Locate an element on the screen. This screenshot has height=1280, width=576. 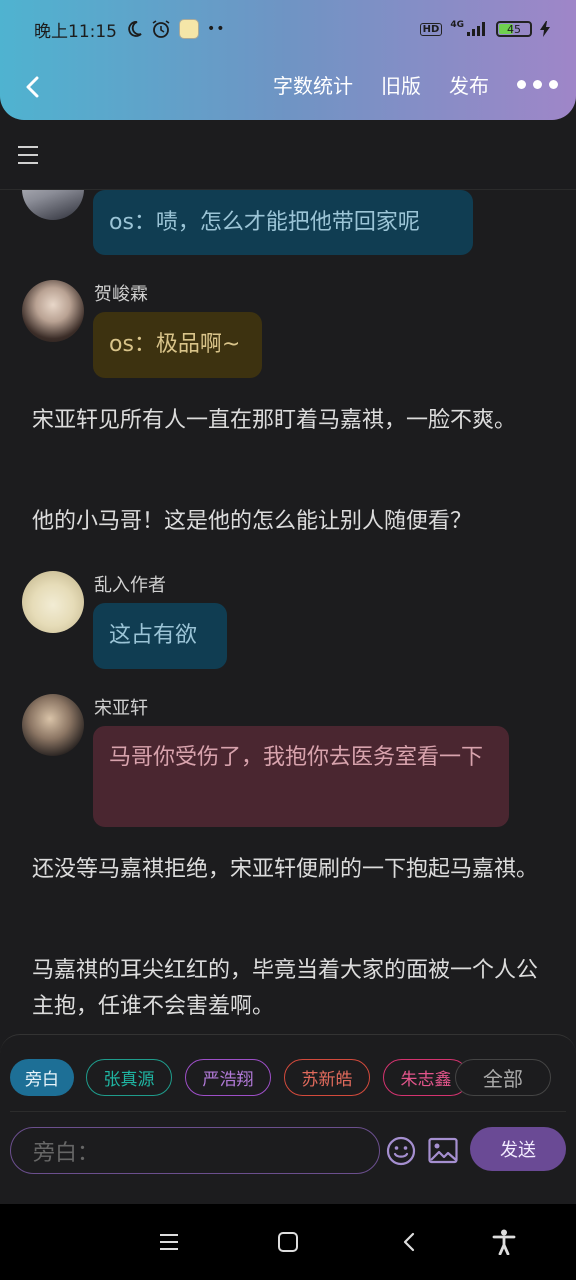
narration-text: 他的小马哥！这是他的怎么能让别人随便看？ is located at coordinates (252, 521).